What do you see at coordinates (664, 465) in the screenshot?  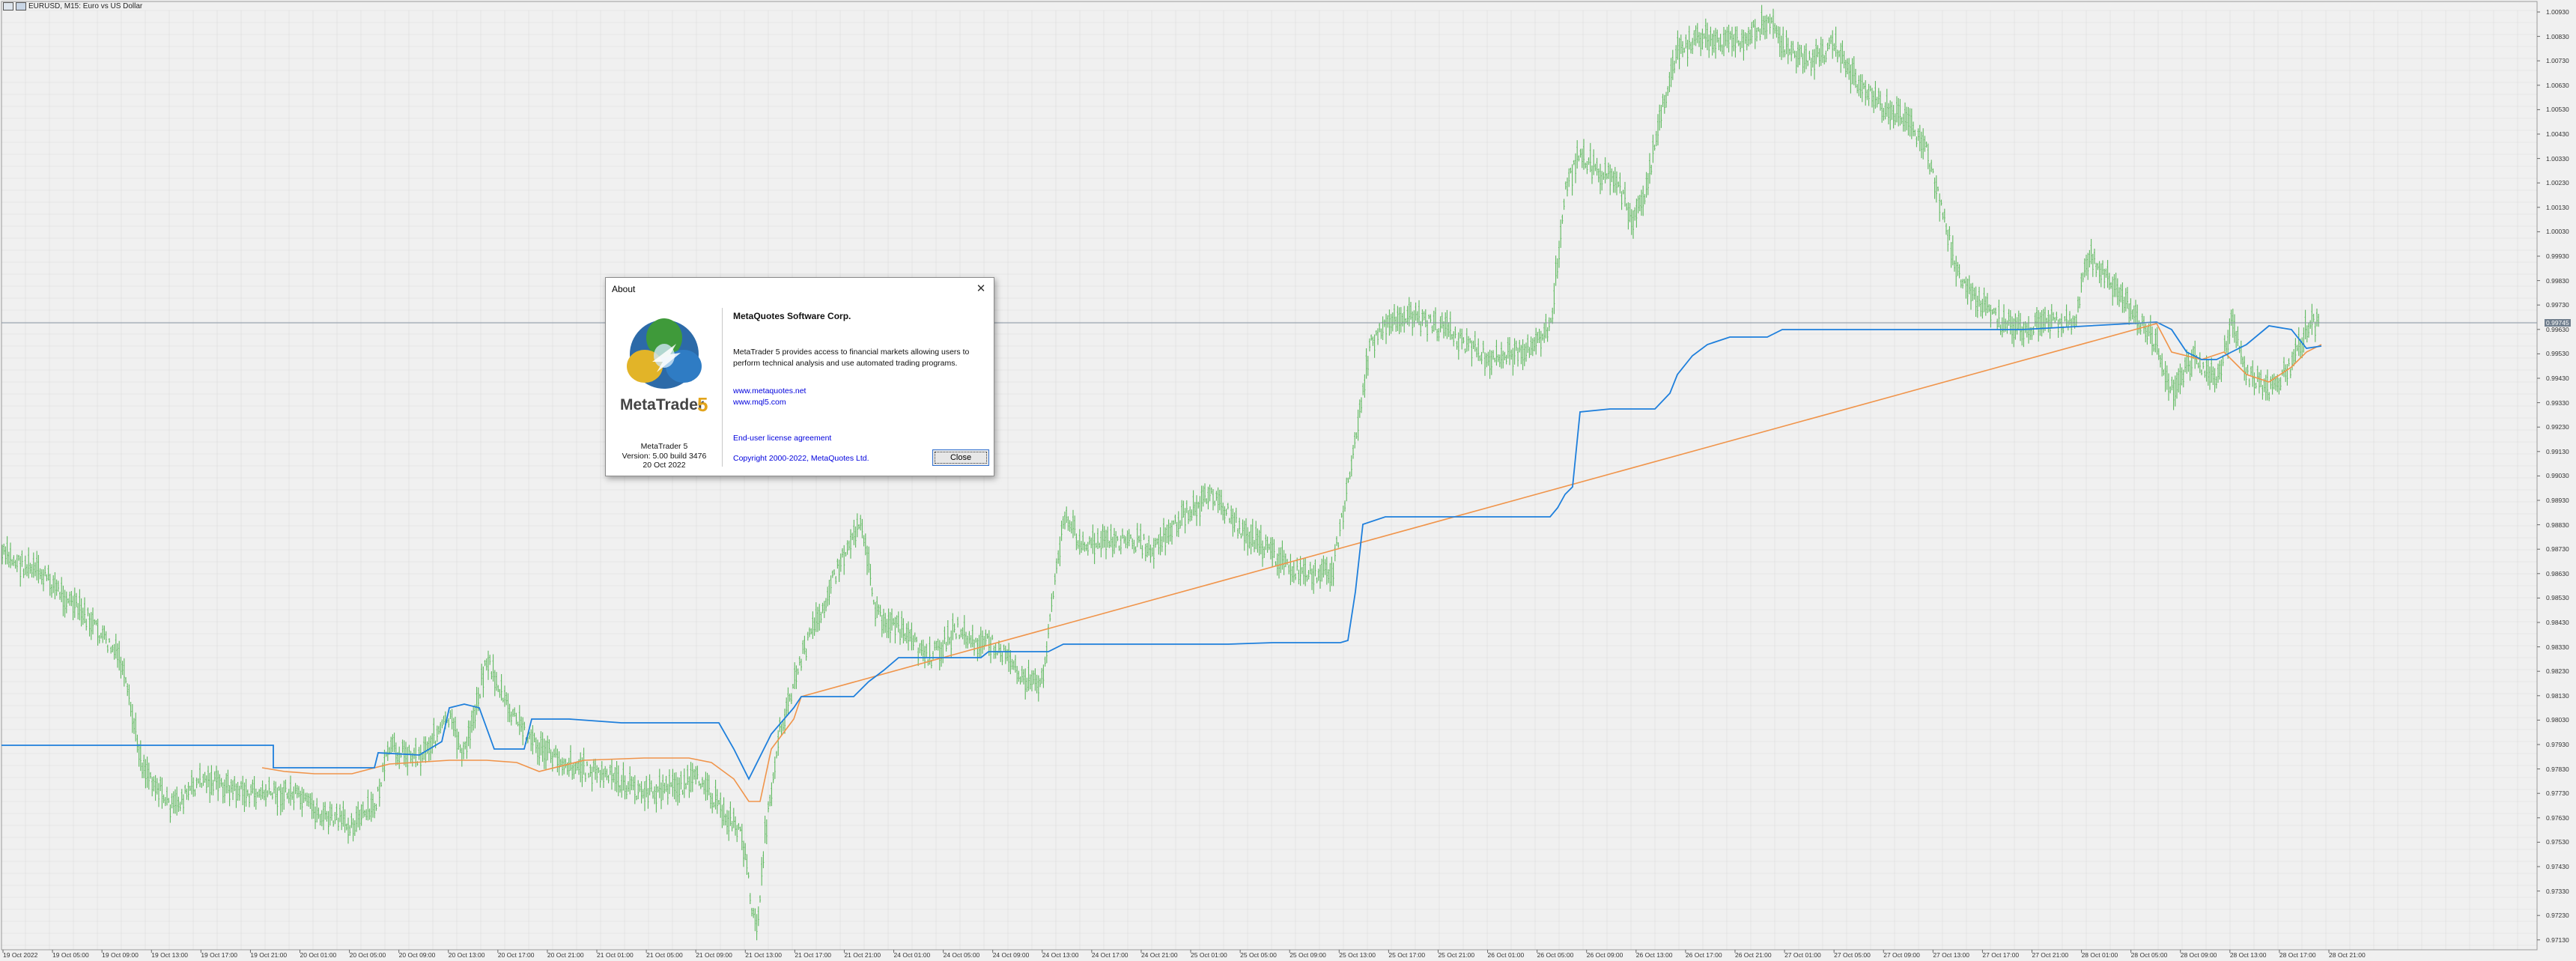 I see `product-date: 20 Oct 2022` at bounding box center [664, 465].